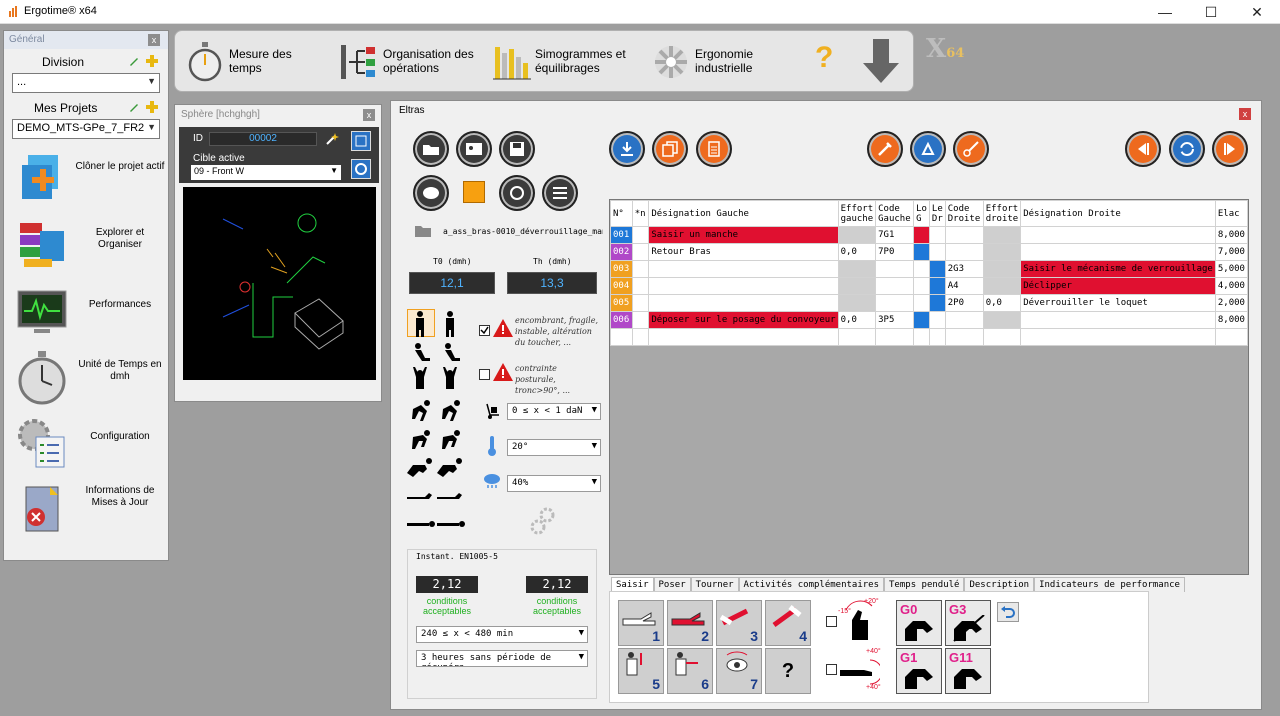 This screenshot has width=1280, height=716. What do you see at coordinates (690, 623) in the screenshot?
I see `grasp-2-button: 2` at bounding box center [690, 623].